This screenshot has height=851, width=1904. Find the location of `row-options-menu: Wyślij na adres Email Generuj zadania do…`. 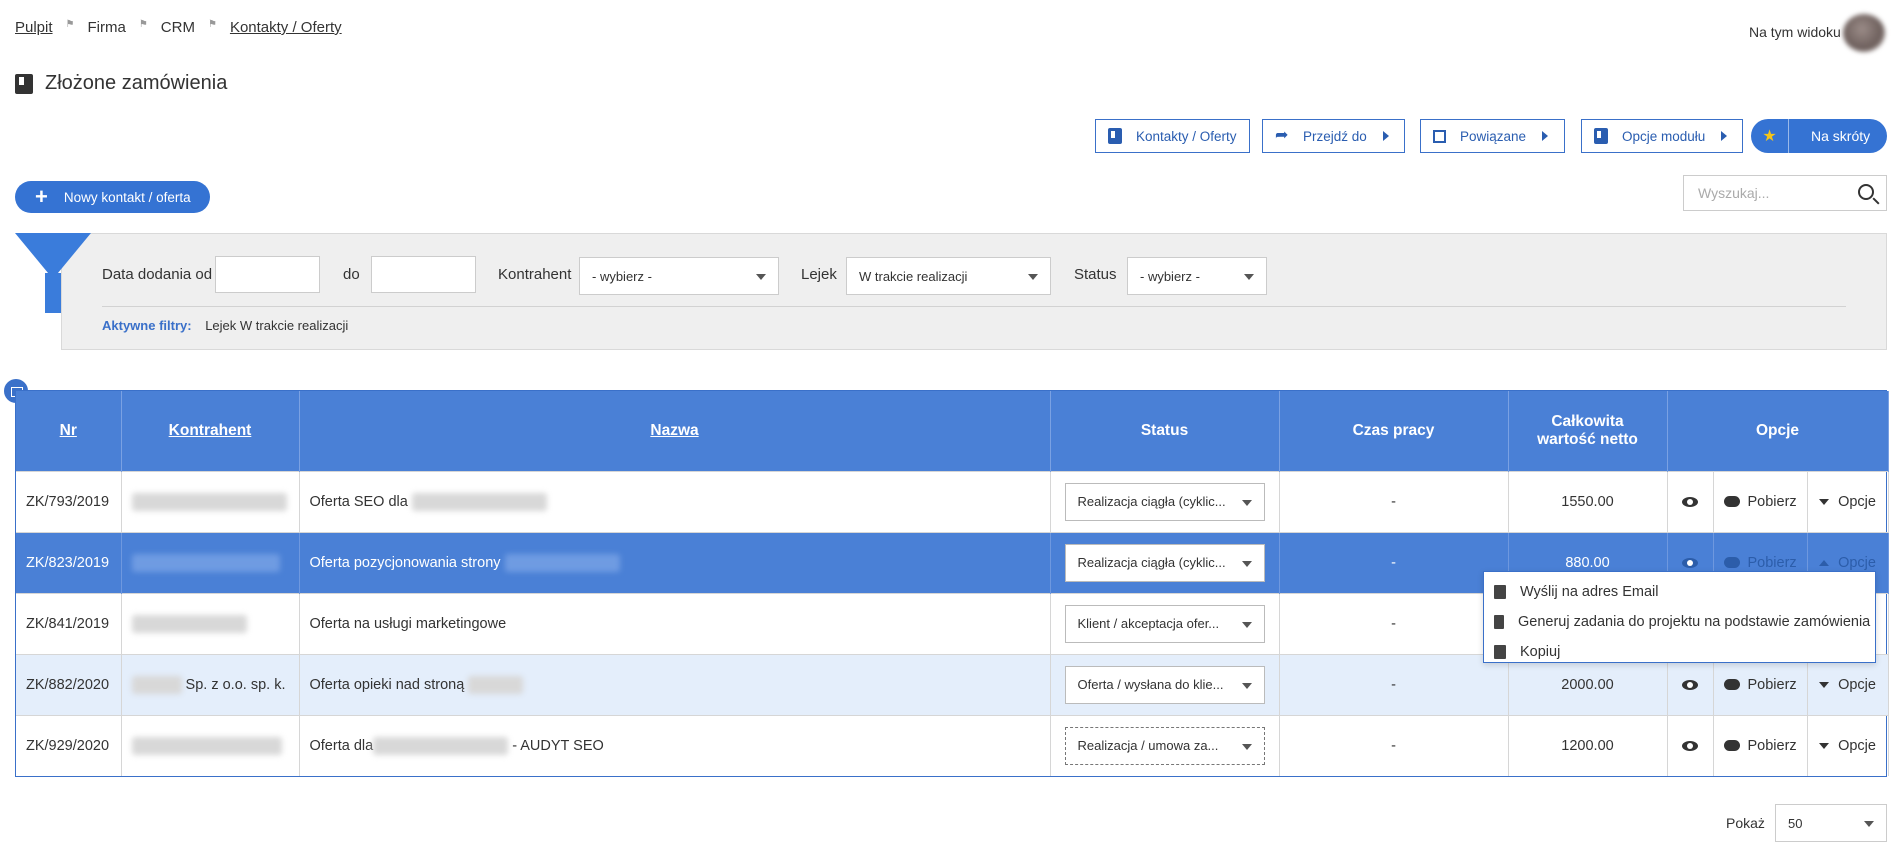

row-options-menu: Wyślij na adres Email Generuj zadania do… is located at coordinates (1679, 617).